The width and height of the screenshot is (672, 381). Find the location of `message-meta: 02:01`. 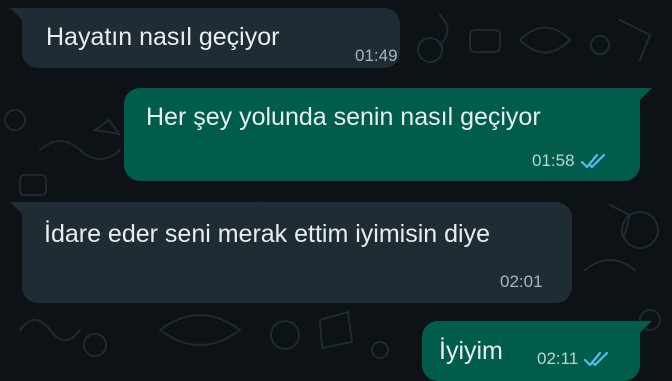

message-meta: 02:01 is located at coordinates (521, 282).